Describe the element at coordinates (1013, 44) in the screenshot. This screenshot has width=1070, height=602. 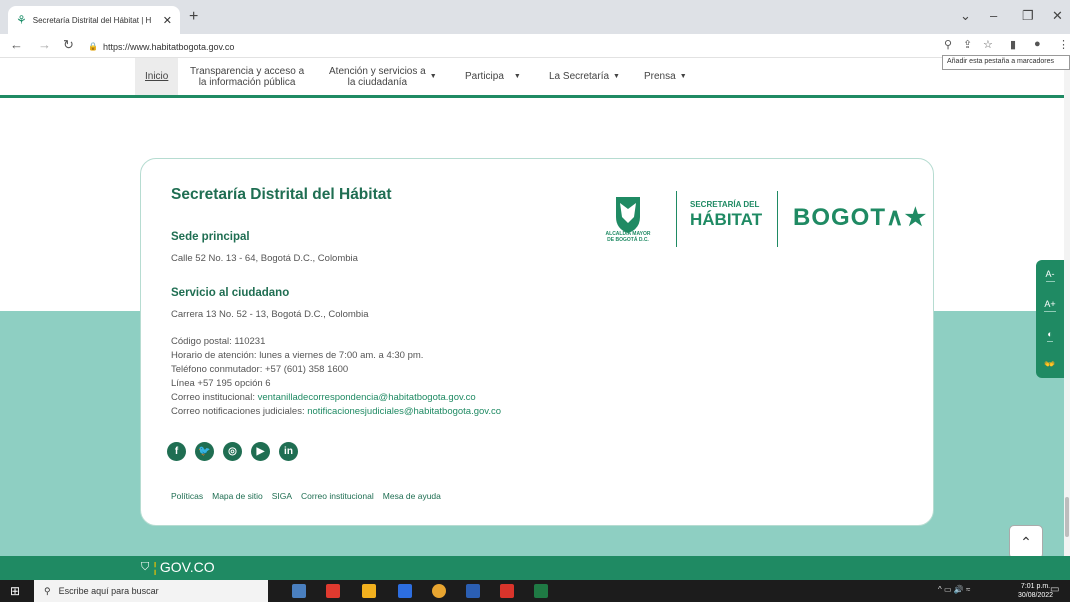
I see `side-panel-icon: ▮` at that location.